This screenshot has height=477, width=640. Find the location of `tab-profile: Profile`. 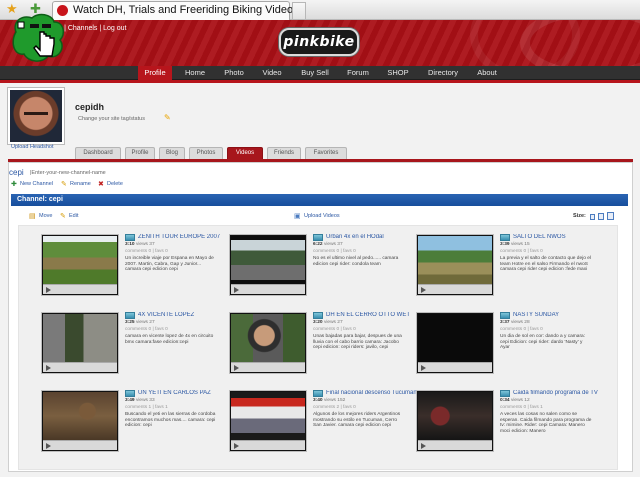

tab-profile: Profile is located at coordinates (140, 153).